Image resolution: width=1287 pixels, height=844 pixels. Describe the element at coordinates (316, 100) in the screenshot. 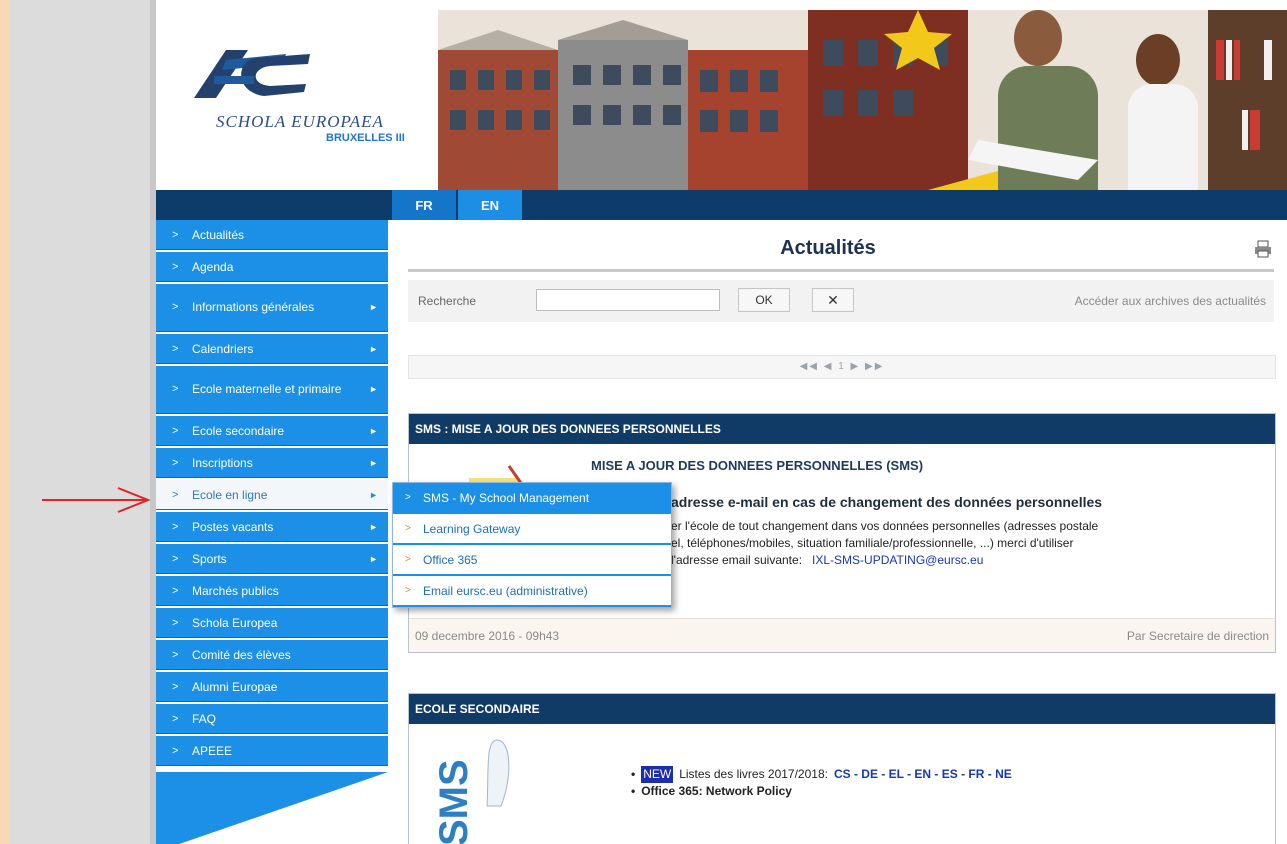

I see `school-logo: SCHOLA EUROPAEA BRUXELLES III` at that location.